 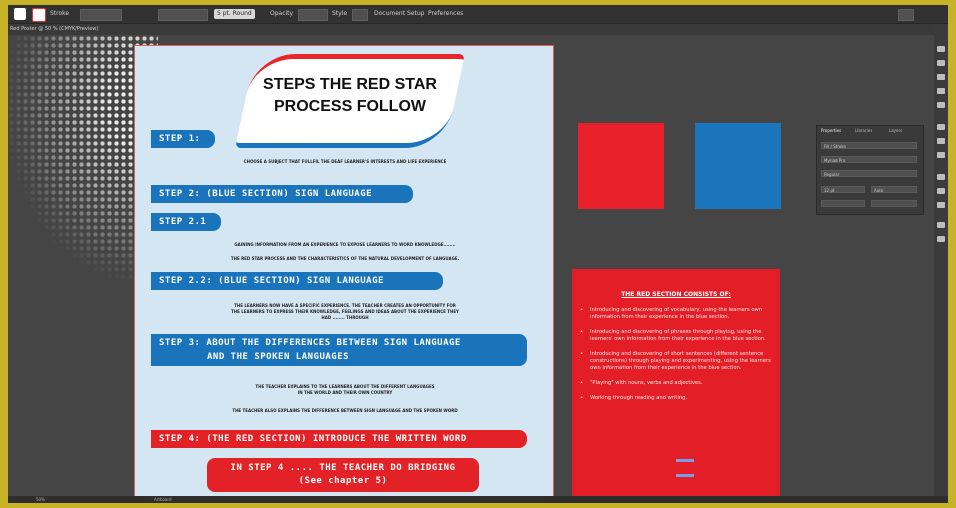 What do you see at coordinates (282, 13) in the screenshot?
I see `opacity-label: Opacity` at bounding box center [282, 13].